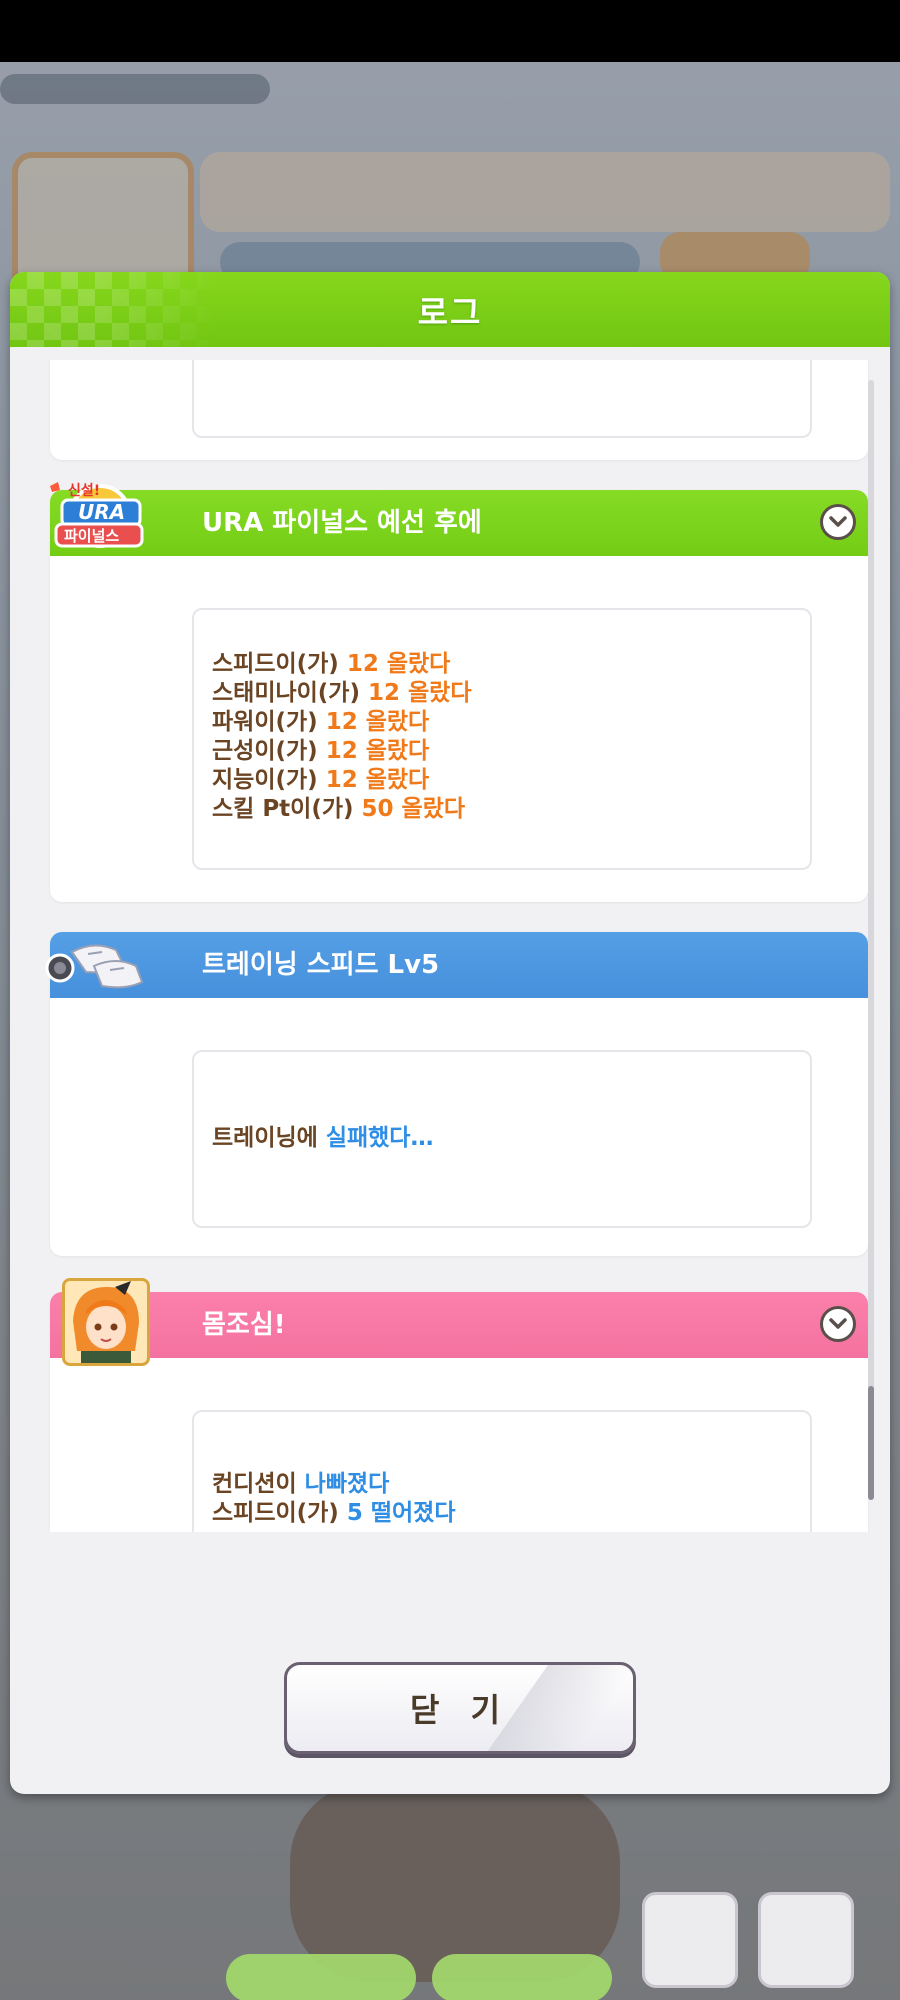  I want to click on bg-log-button, so click(690, 1940).